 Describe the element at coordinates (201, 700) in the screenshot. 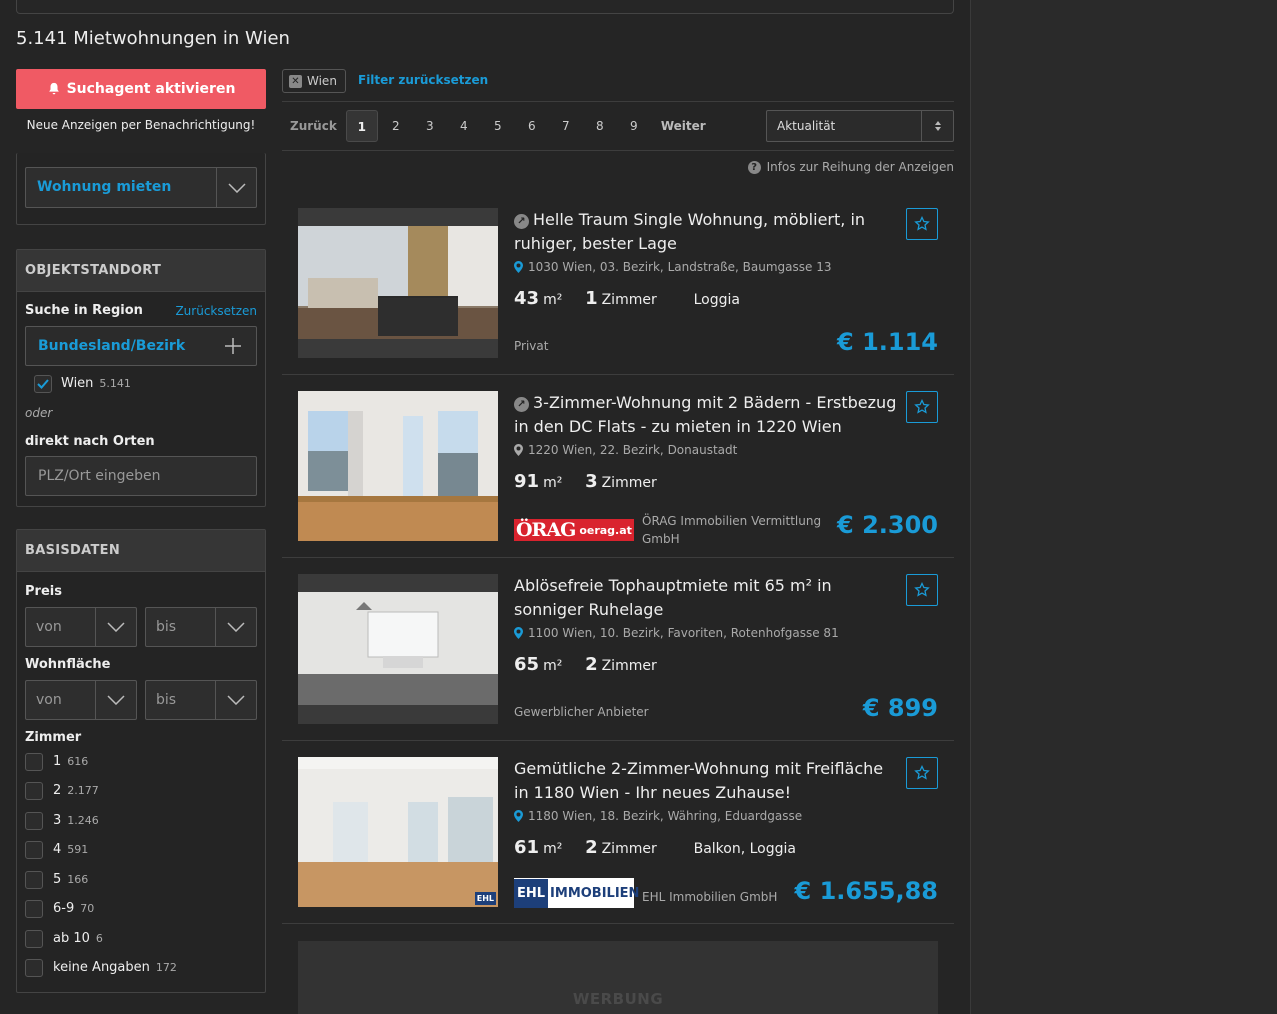

I see `area-to-select: bis` at that location.